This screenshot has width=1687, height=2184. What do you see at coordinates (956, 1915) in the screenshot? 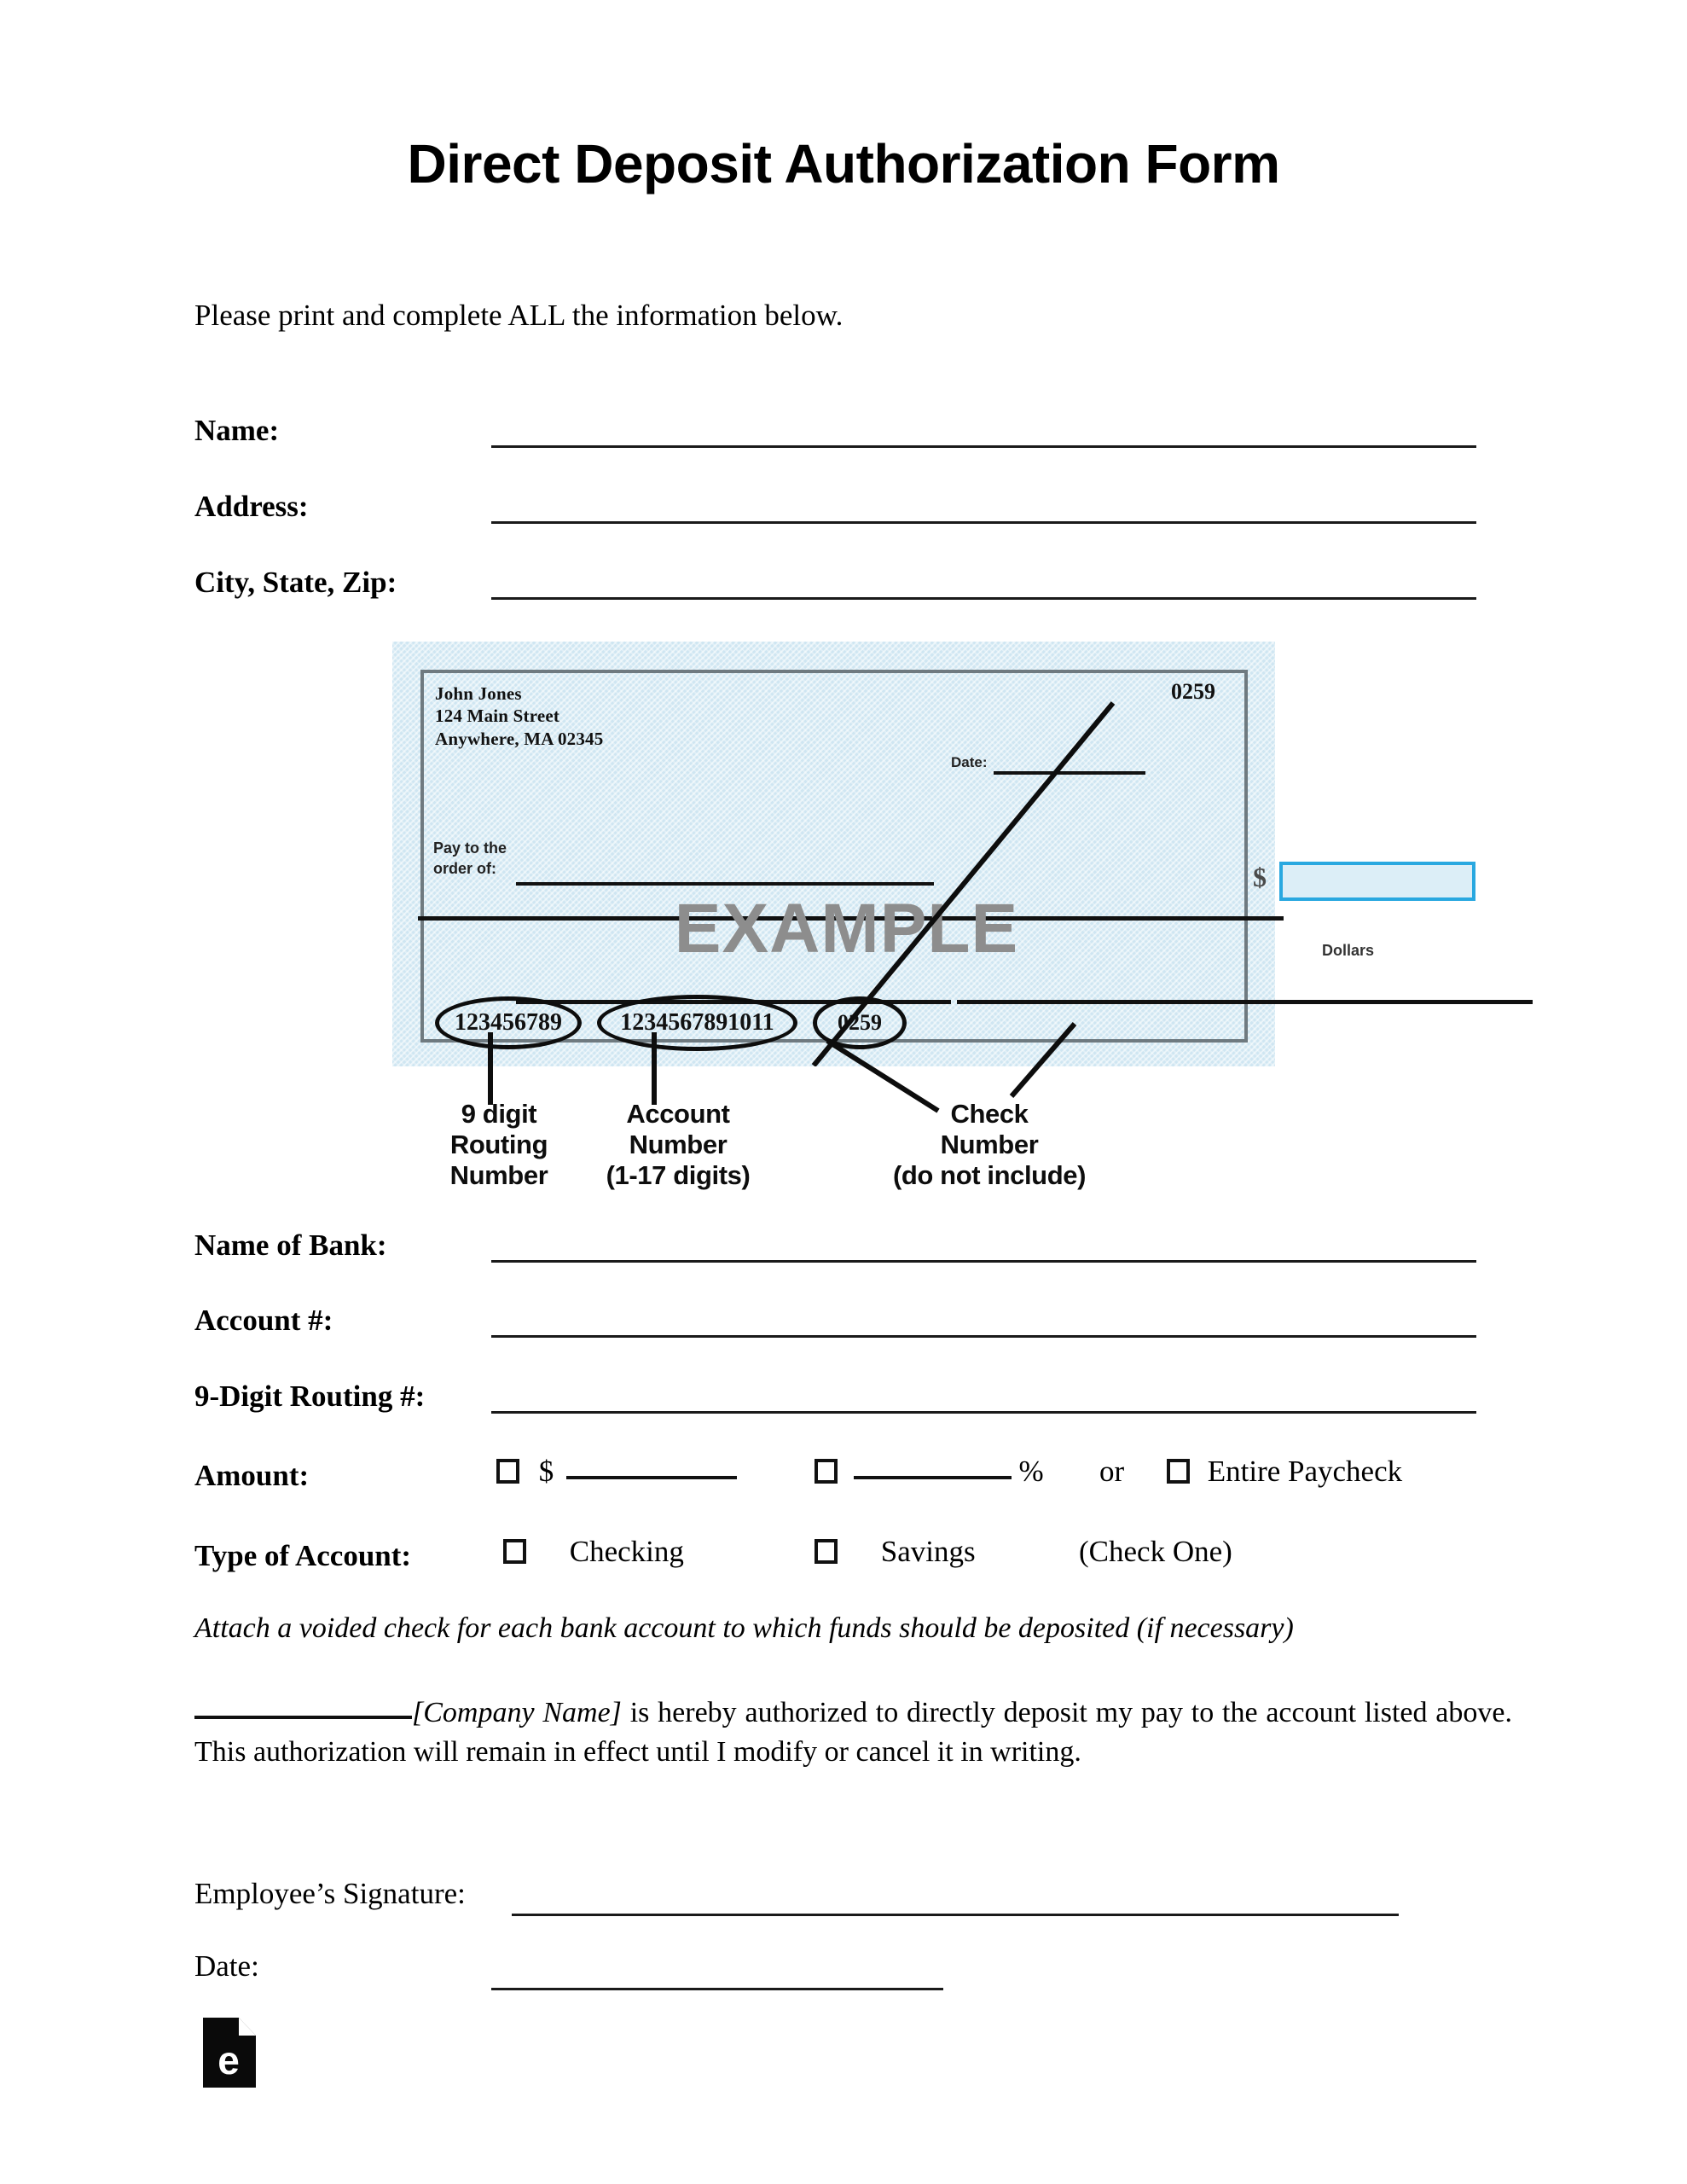
I see `signature-input-line` at bounding box center [956, 1915].